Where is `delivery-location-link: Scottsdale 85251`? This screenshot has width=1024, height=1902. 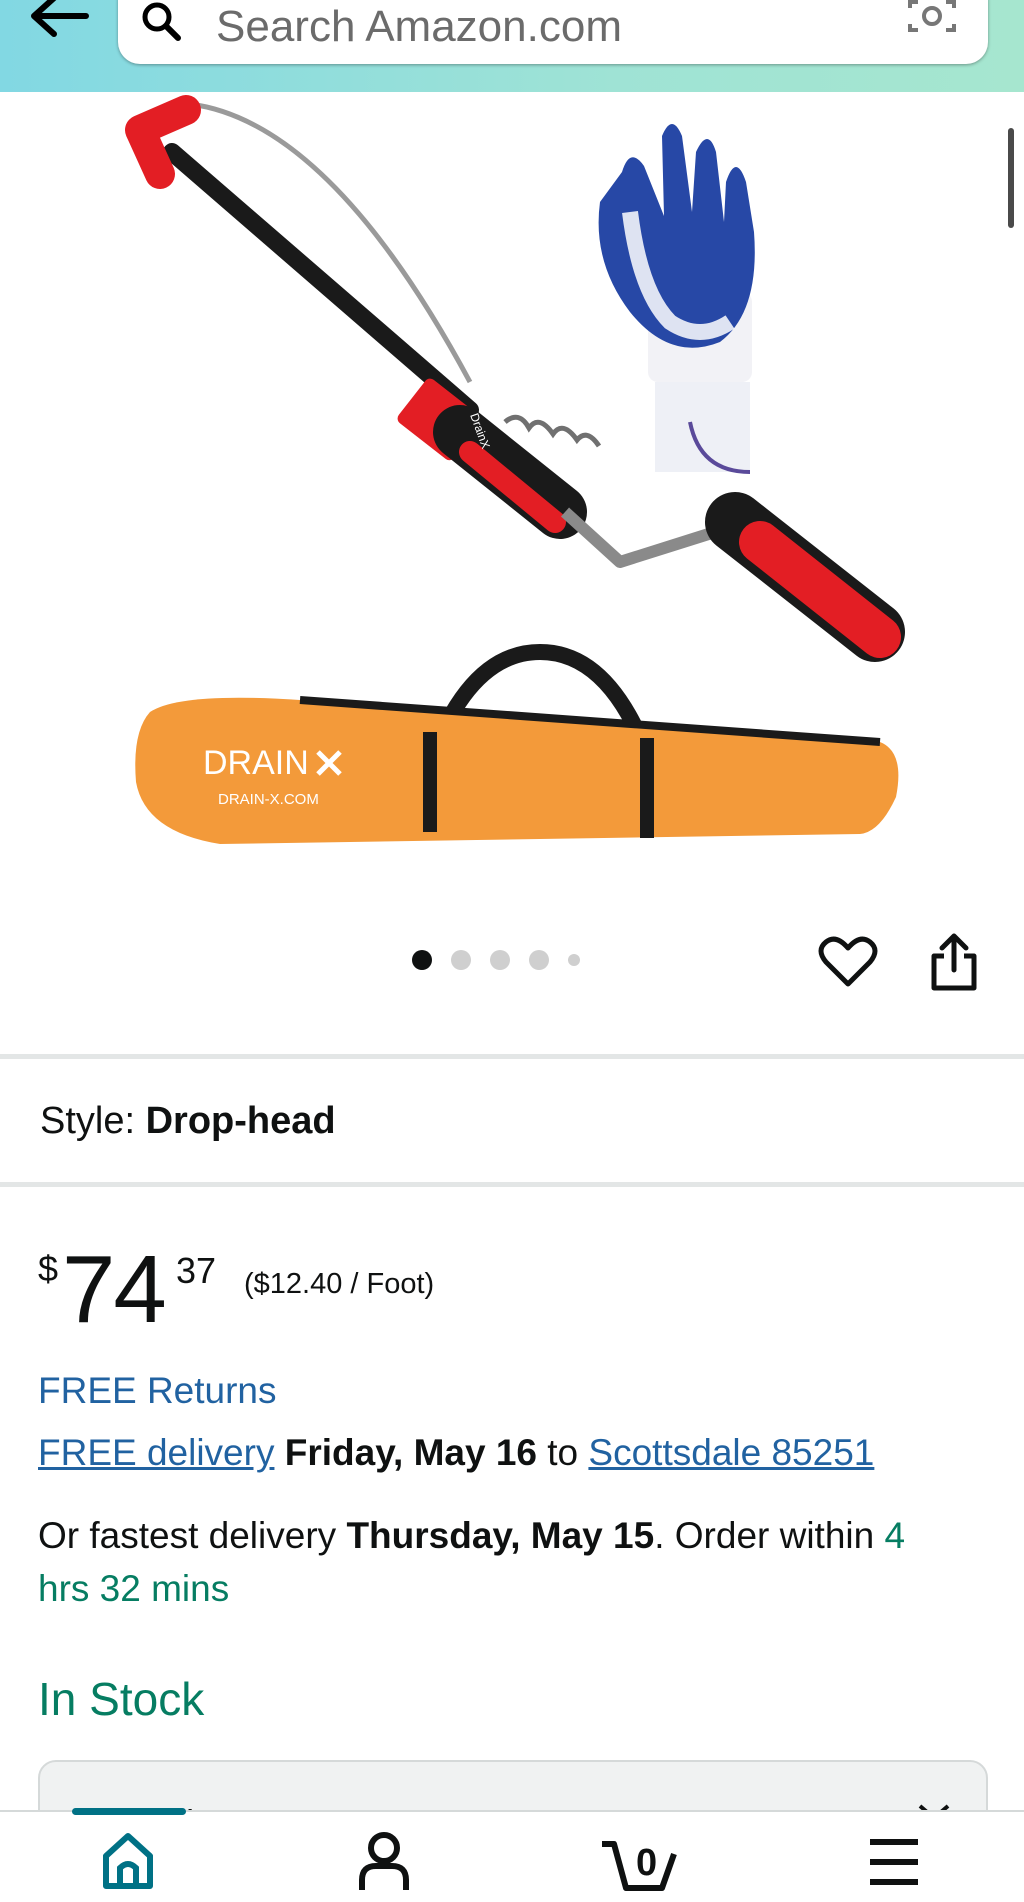 delivery-location-link: Scottsdale 85251 is located at coordinates (731, 1452).